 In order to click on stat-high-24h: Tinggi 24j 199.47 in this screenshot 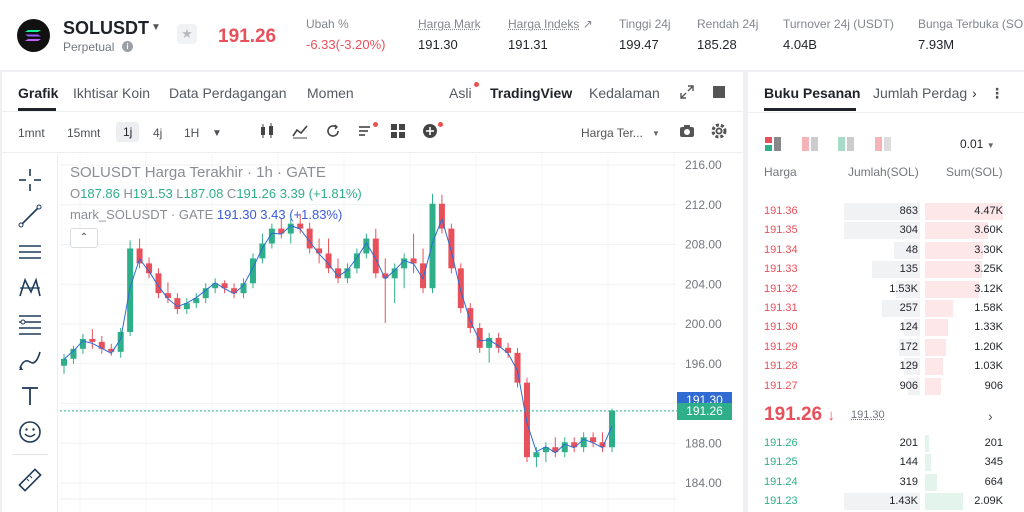, I will do `click(645, 34)`.